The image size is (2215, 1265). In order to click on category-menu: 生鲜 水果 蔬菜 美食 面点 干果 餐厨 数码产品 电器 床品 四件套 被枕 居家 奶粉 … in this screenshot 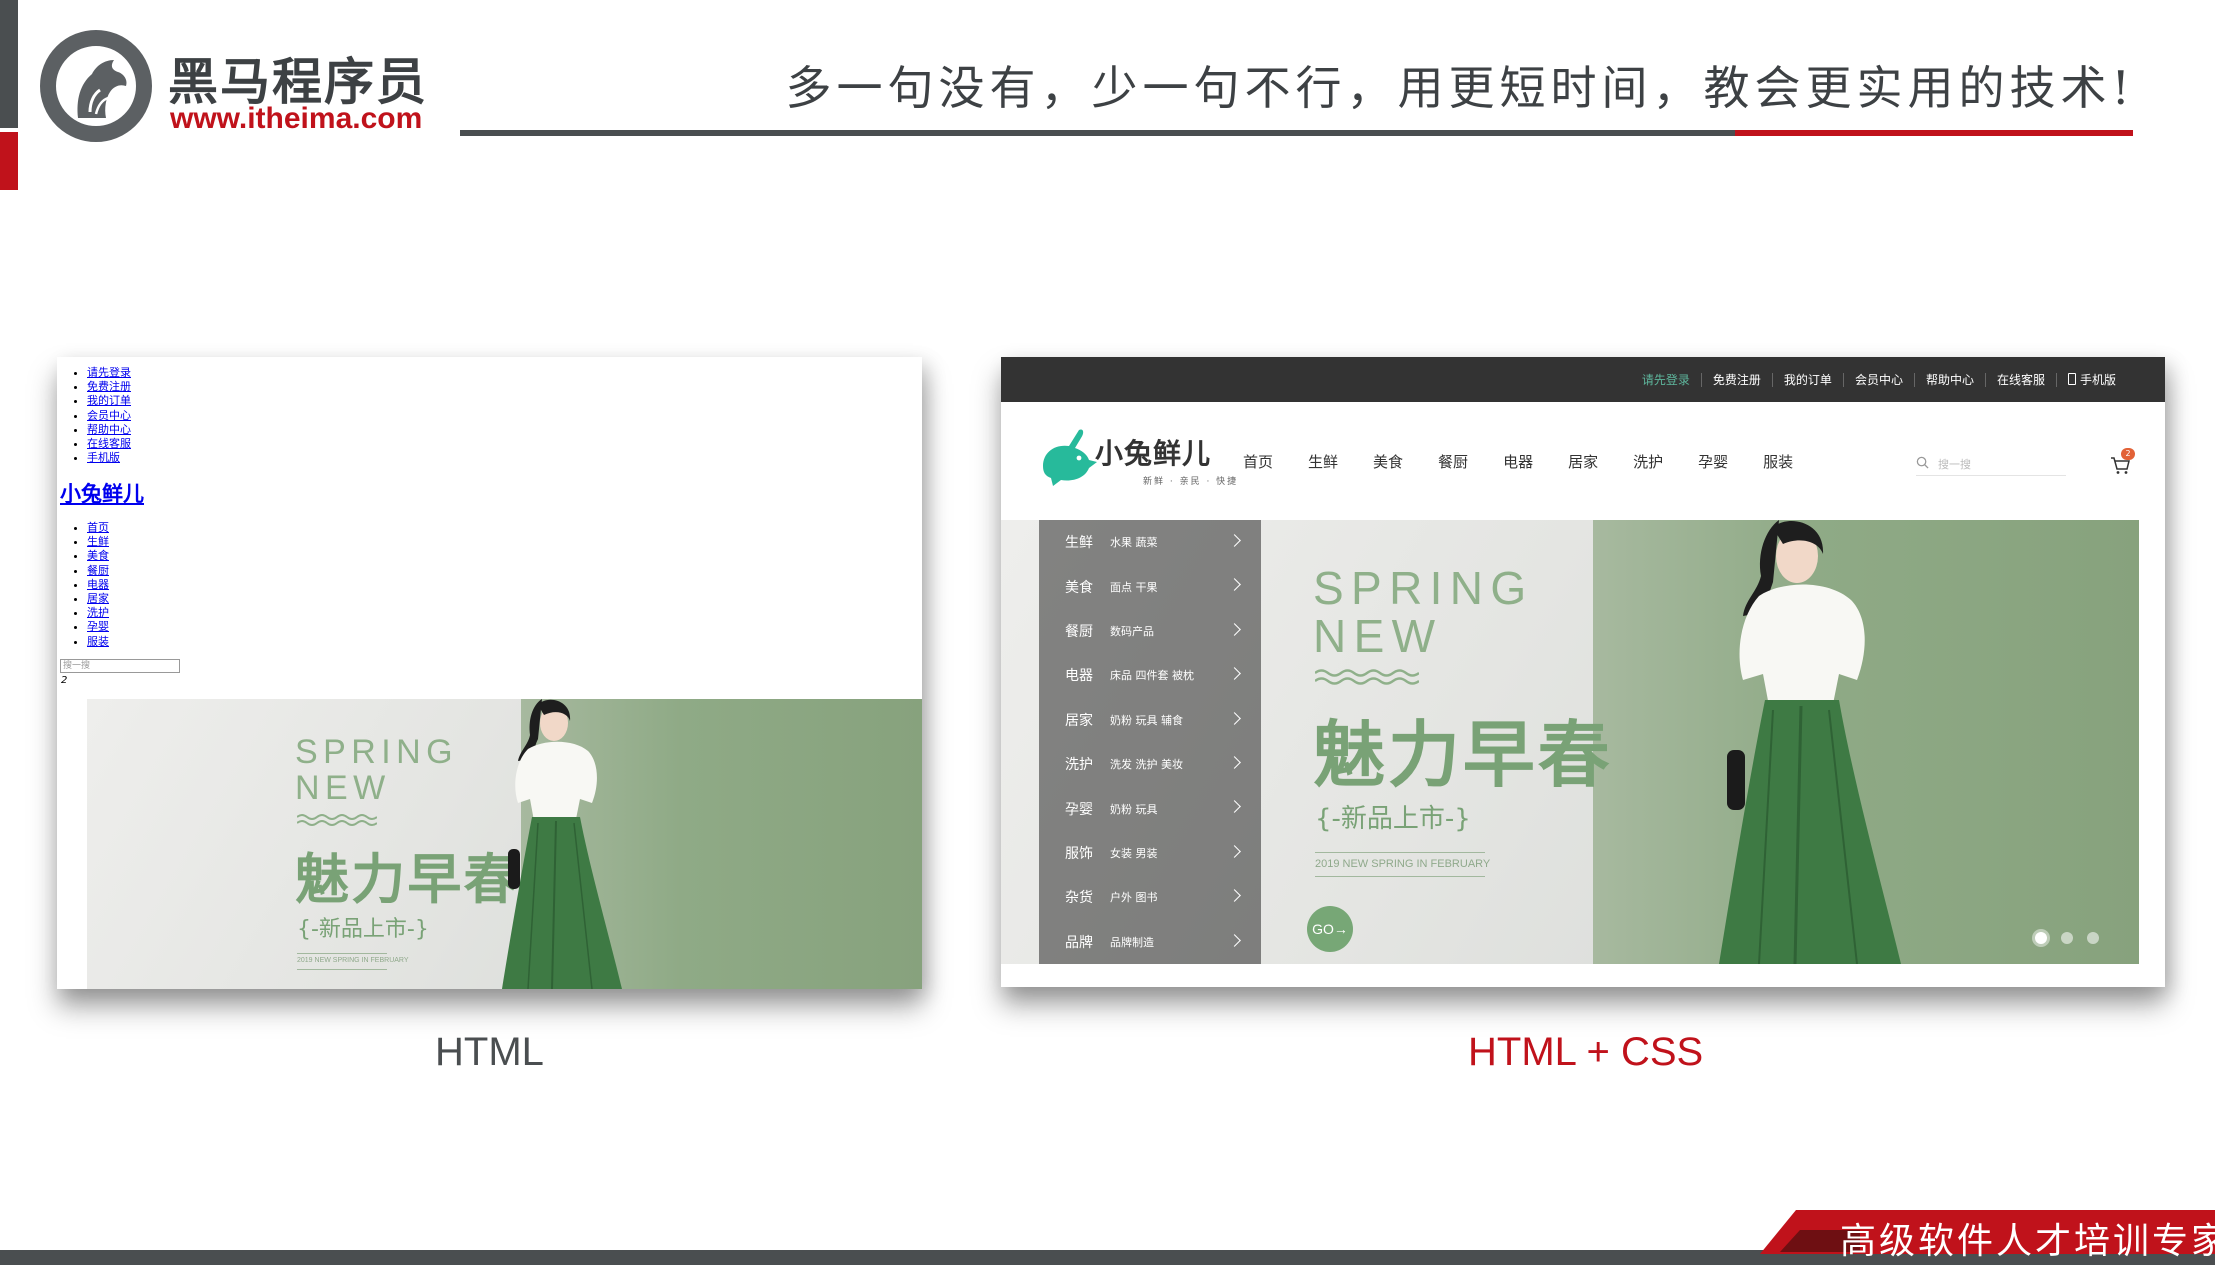, I will do `click(1150, 742)`.